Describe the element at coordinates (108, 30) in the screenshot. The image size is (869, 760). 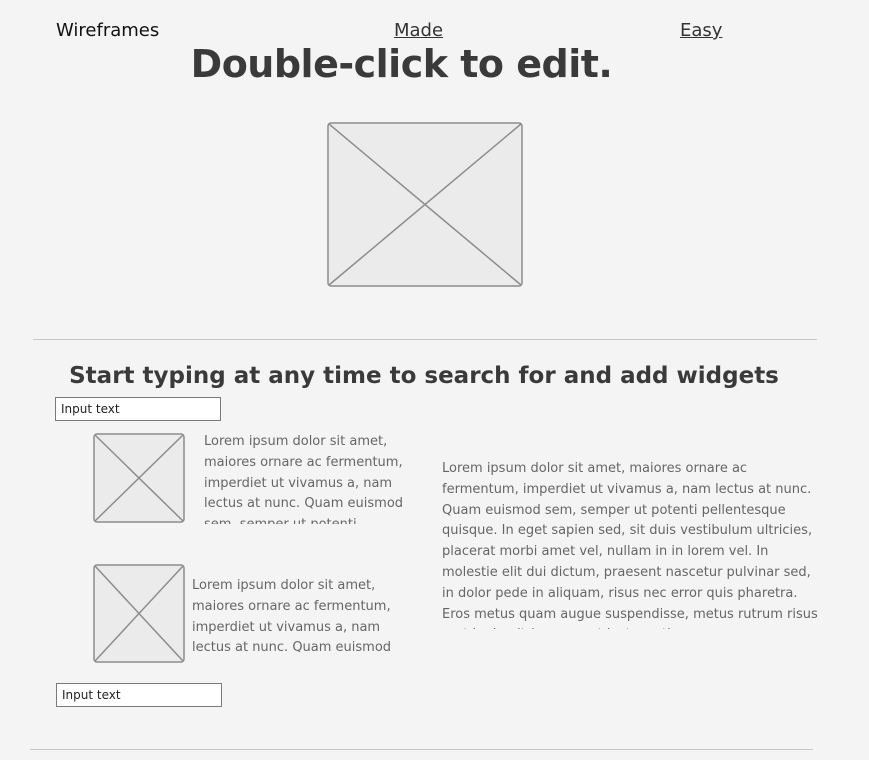
I see `brand-label: Wireframes` at that location.